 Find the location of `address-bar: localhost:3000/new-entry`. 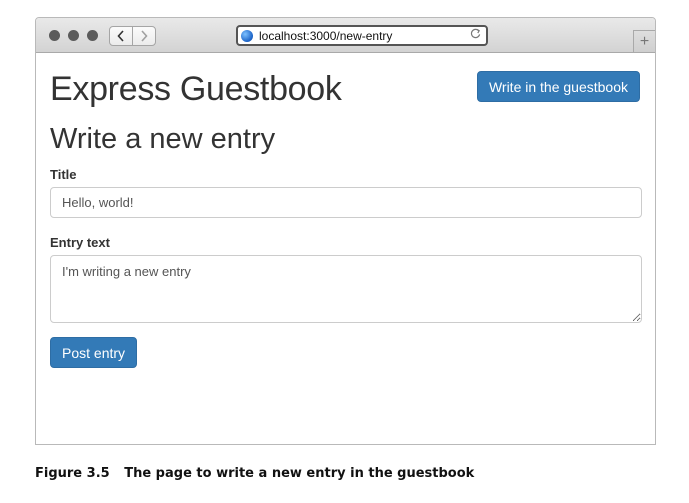

address-bar: localhost:3000/new-entry is located at coordinates (362, 35).